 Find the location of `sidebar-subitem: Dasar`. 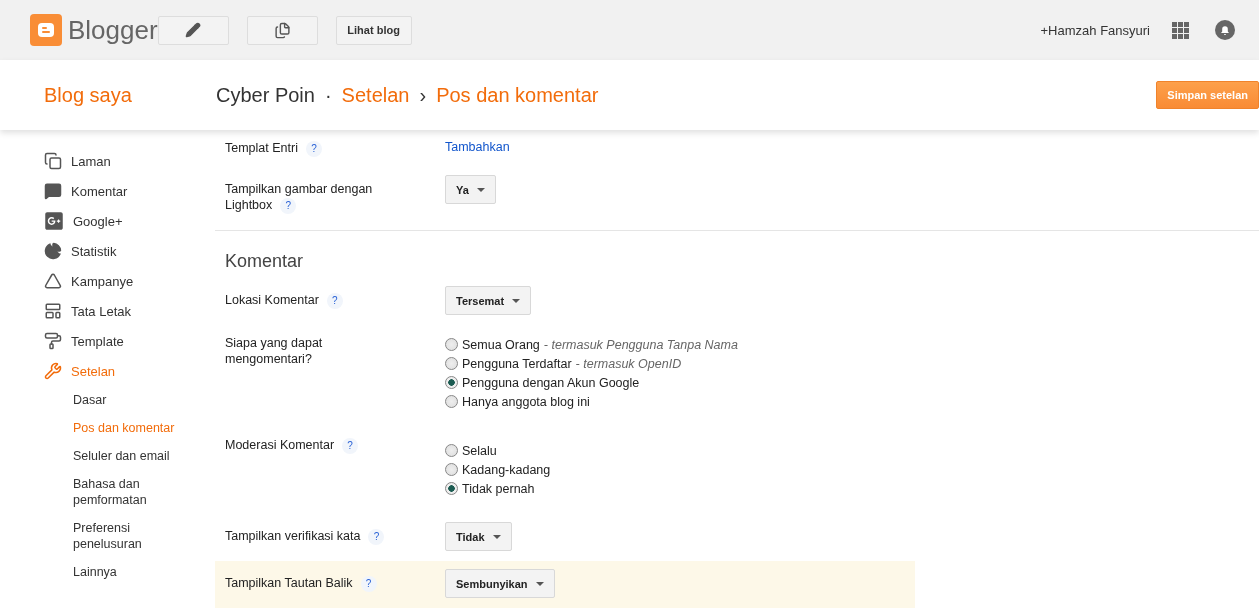

sidebar-subitem: Dasar is located at coordinates (91, 400).